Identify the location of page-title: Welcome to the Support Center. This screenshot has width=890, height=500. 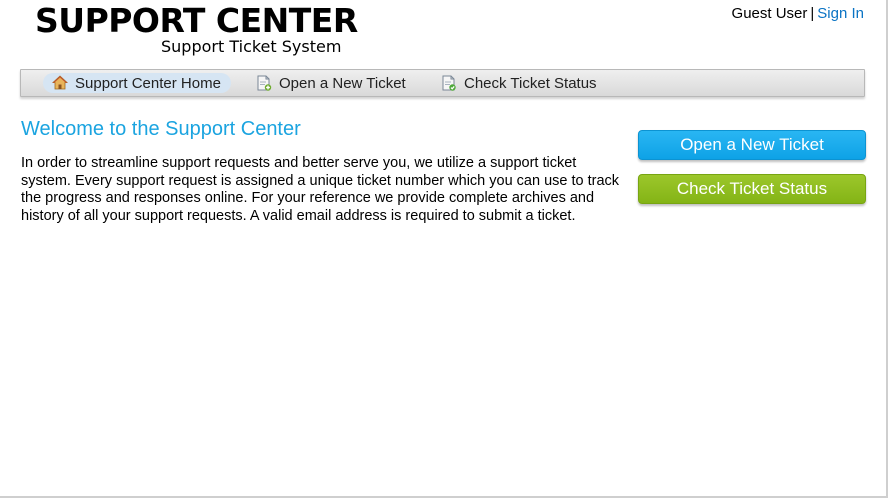
(161, 129).